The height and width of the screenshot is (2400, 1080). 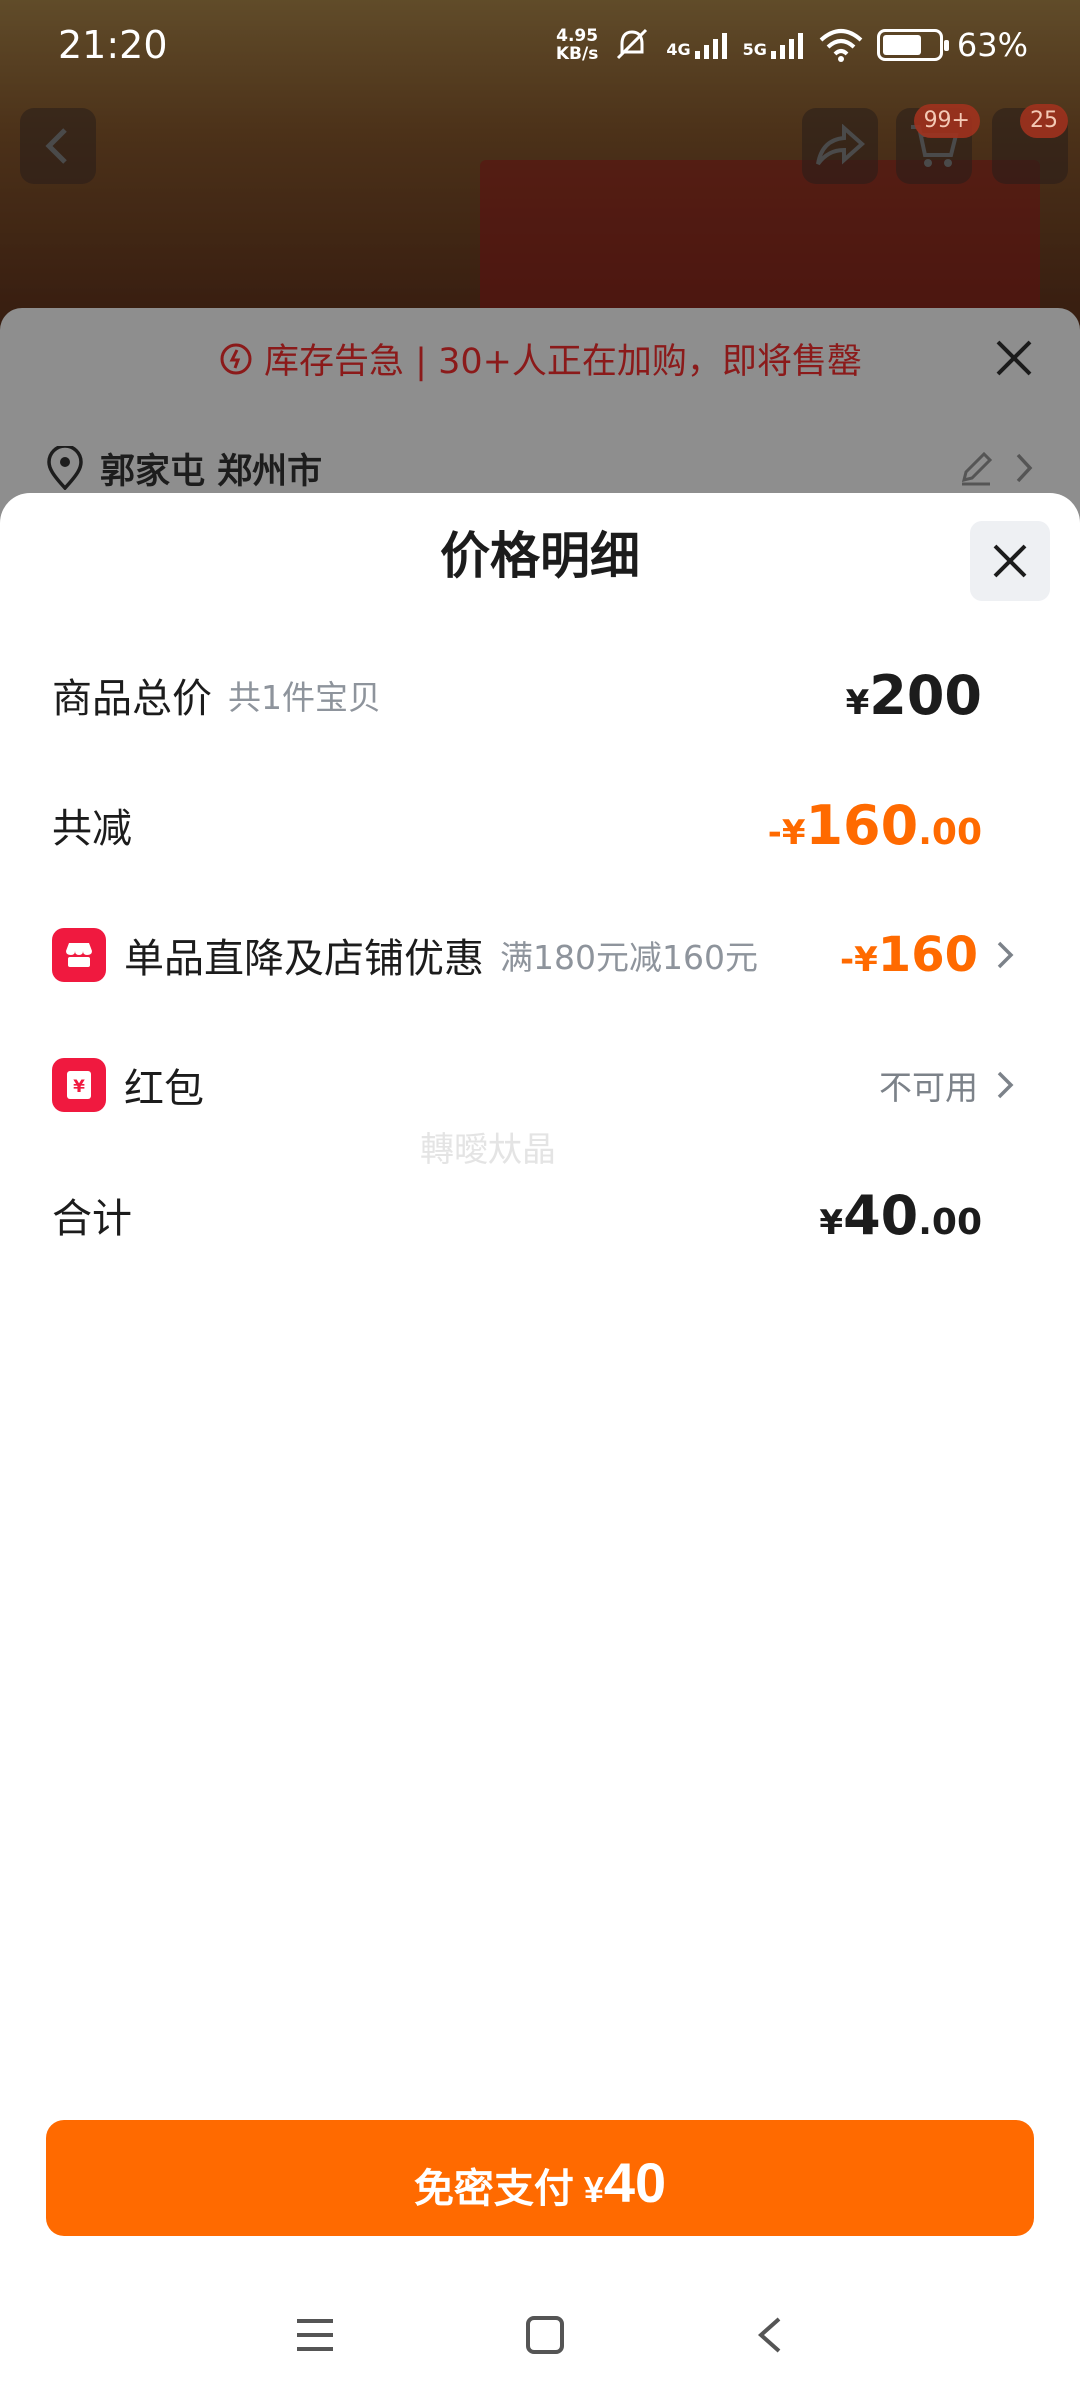 I want to click on red-packet-status: 不可用, so click(x=928, y=1087).